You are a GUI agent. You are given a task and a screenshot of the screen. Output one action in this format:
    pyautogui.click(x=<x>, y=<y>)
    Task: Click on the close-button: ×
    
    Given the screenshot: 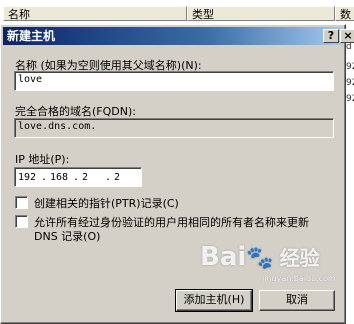 What is the action you would take?
    pyautogui.click(x=347, y=36)
    